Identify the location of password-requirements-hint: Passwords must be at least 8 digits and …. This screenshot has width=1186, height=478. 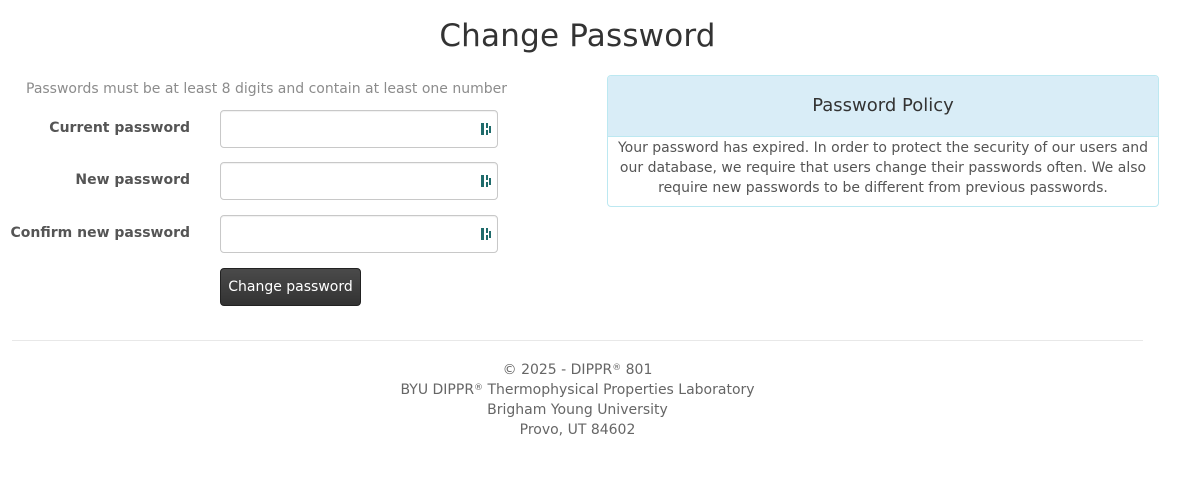
(266, 89).